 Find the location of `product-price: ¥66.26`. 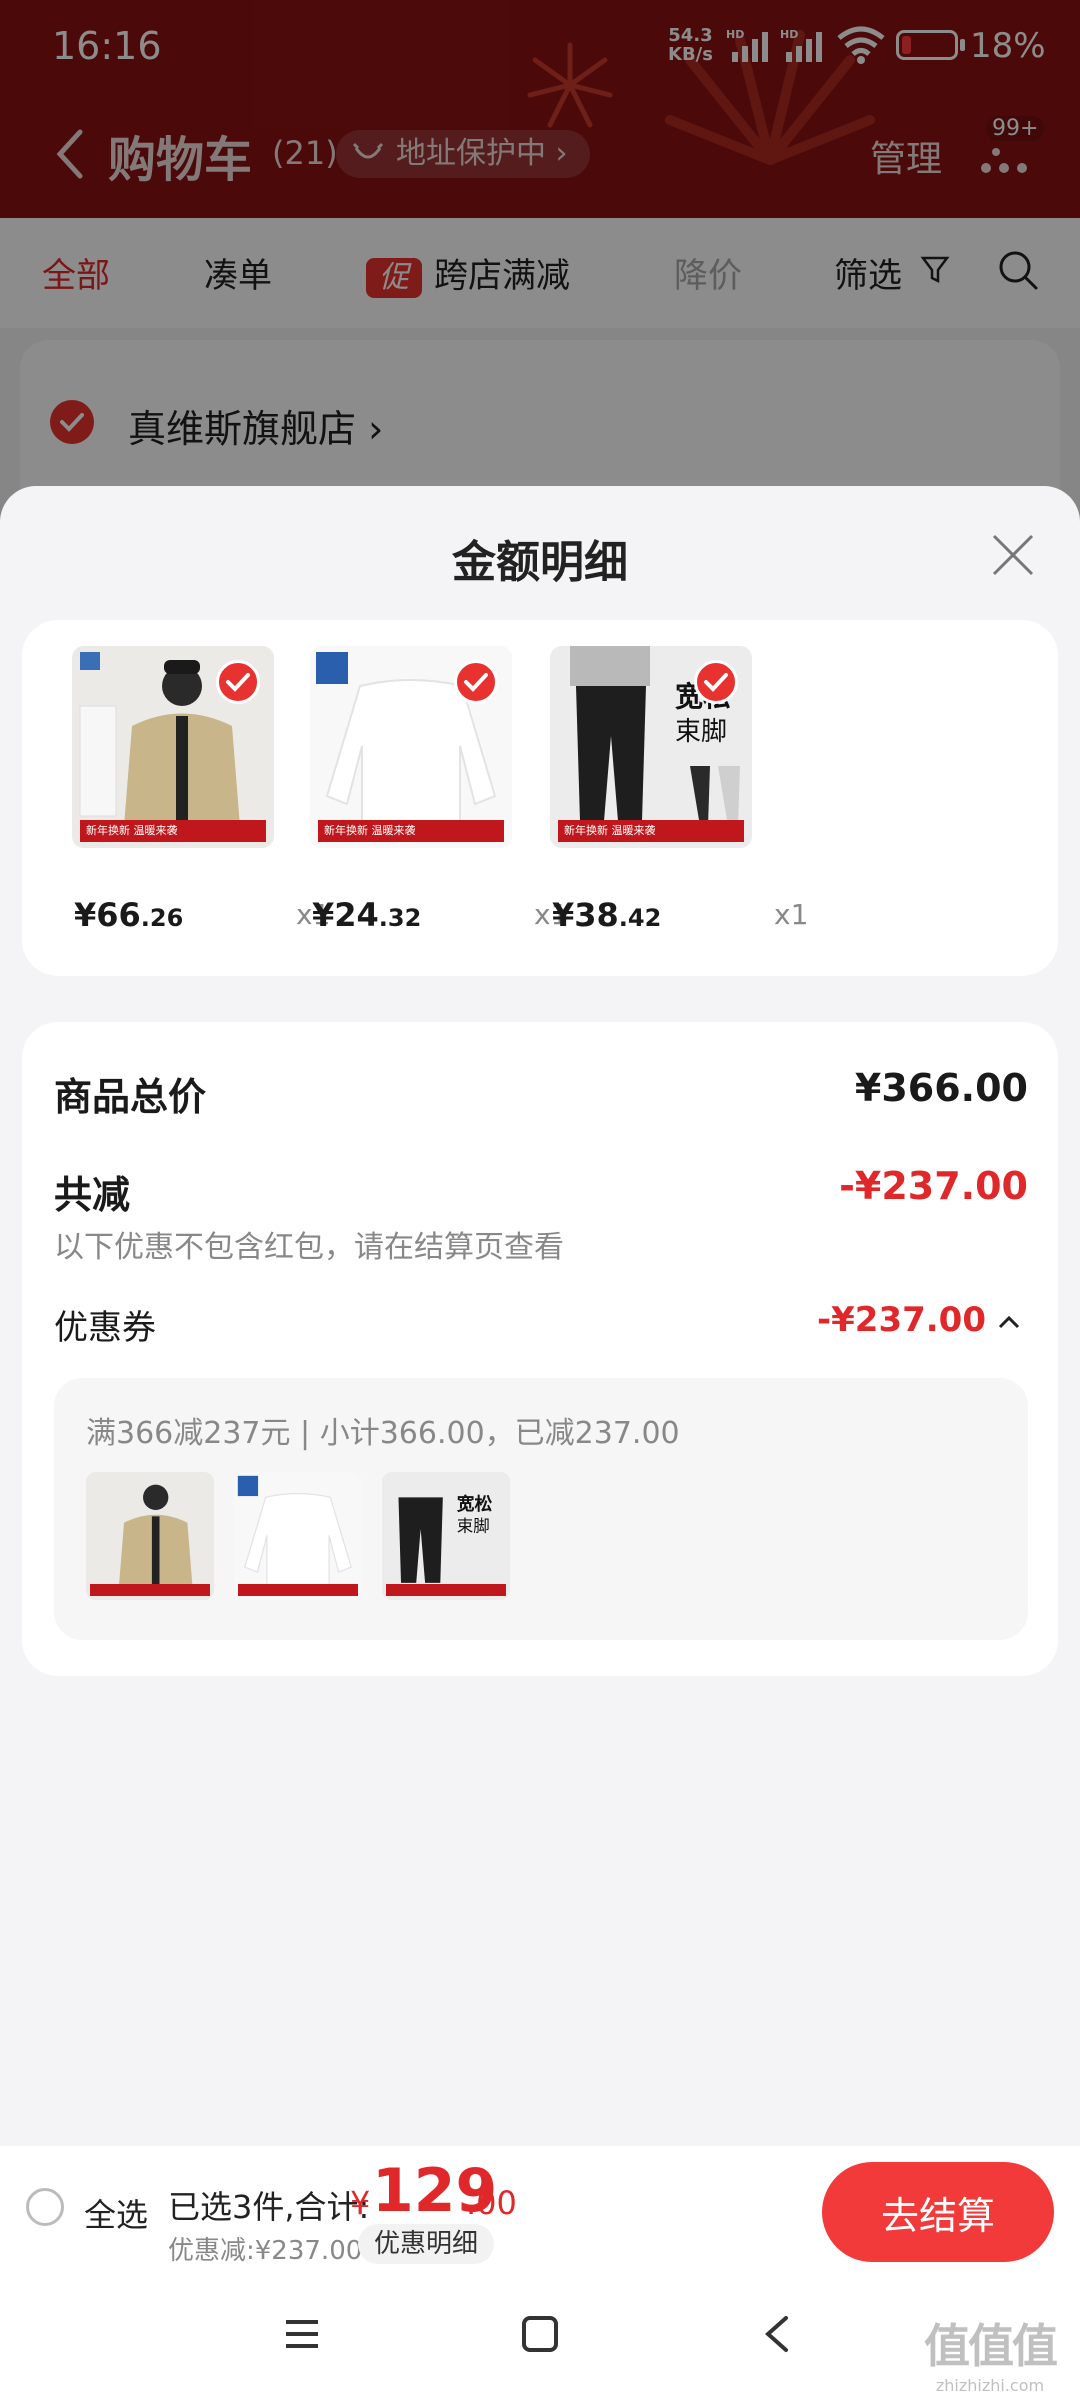

product-price: ¥66.26 is located at coordinates (128, 915).